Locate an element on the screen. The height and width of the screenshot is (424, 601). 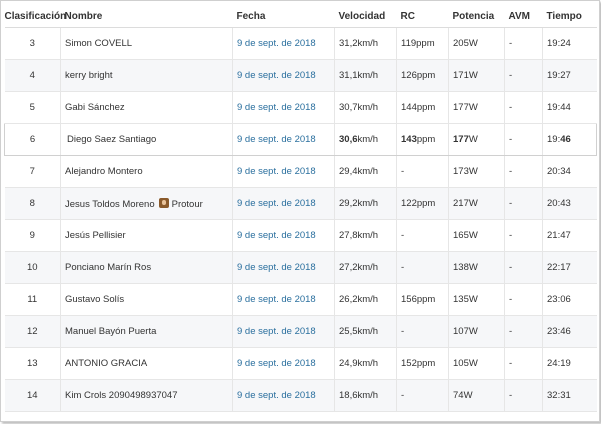
power-cell: 165W is located at coordinates (476, 235).